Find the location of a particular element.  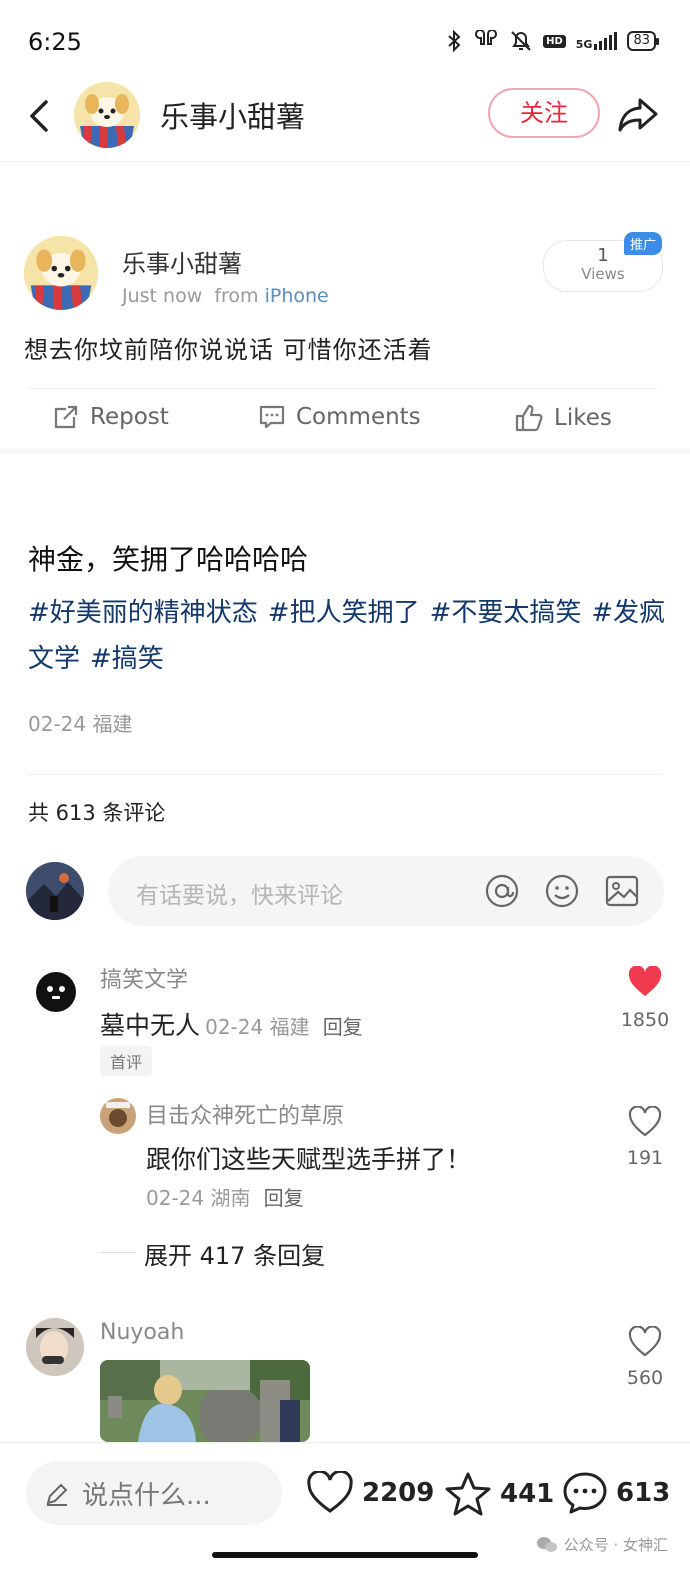

reply-line: 02-24 湖南 回复 is located at coordinates (225, 1196).